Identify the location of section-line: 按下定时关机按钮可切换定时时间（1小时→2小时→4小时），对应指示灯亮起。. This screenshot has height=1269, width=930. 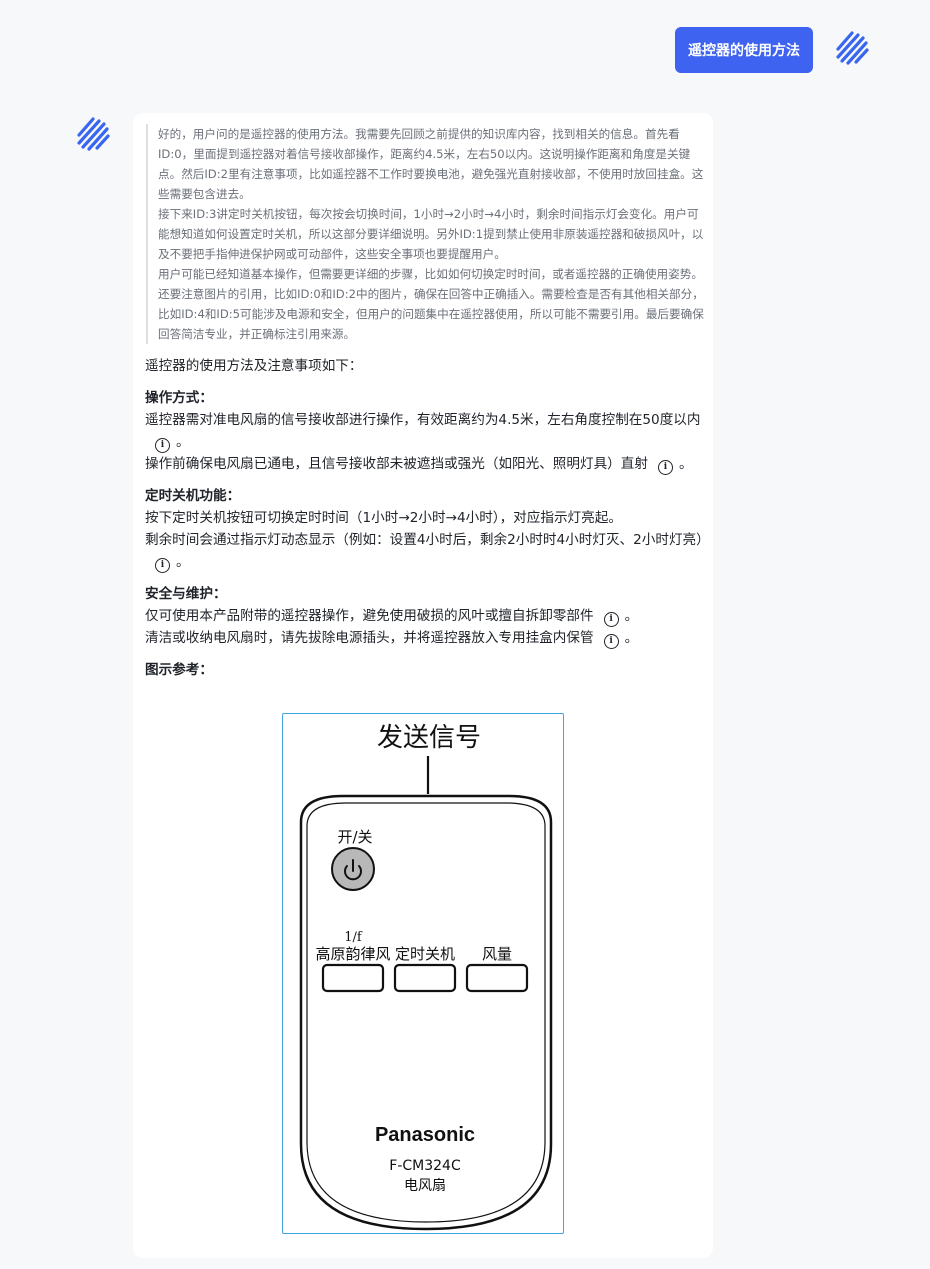
(383, 518).